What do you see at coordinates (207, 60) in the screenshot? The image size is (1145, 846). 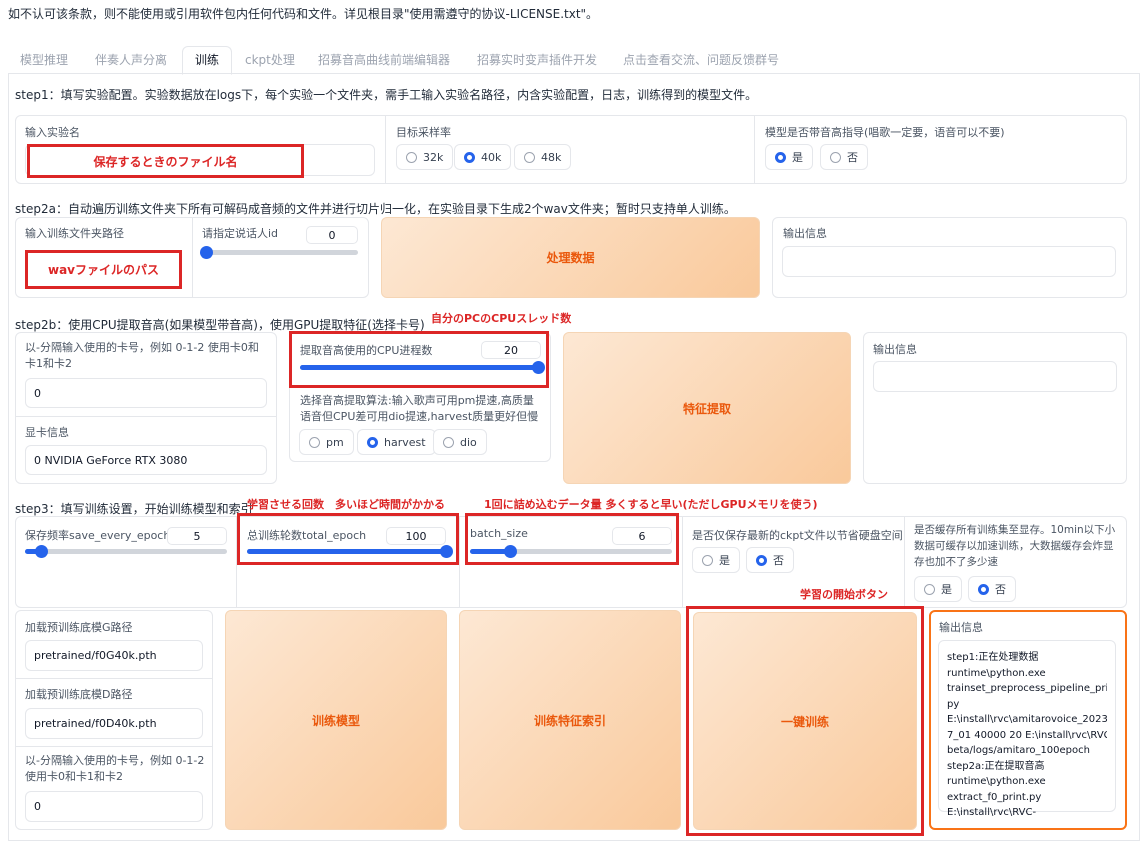 I see `tab-train: 训练` at bounding box center [207, 60].